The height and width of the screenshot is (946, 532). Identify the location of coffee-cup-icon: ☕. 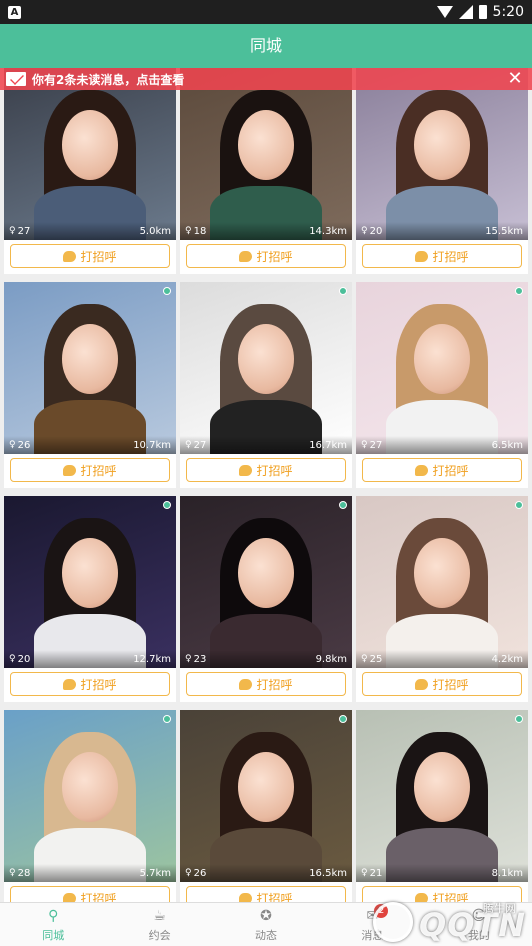
(159, 915).